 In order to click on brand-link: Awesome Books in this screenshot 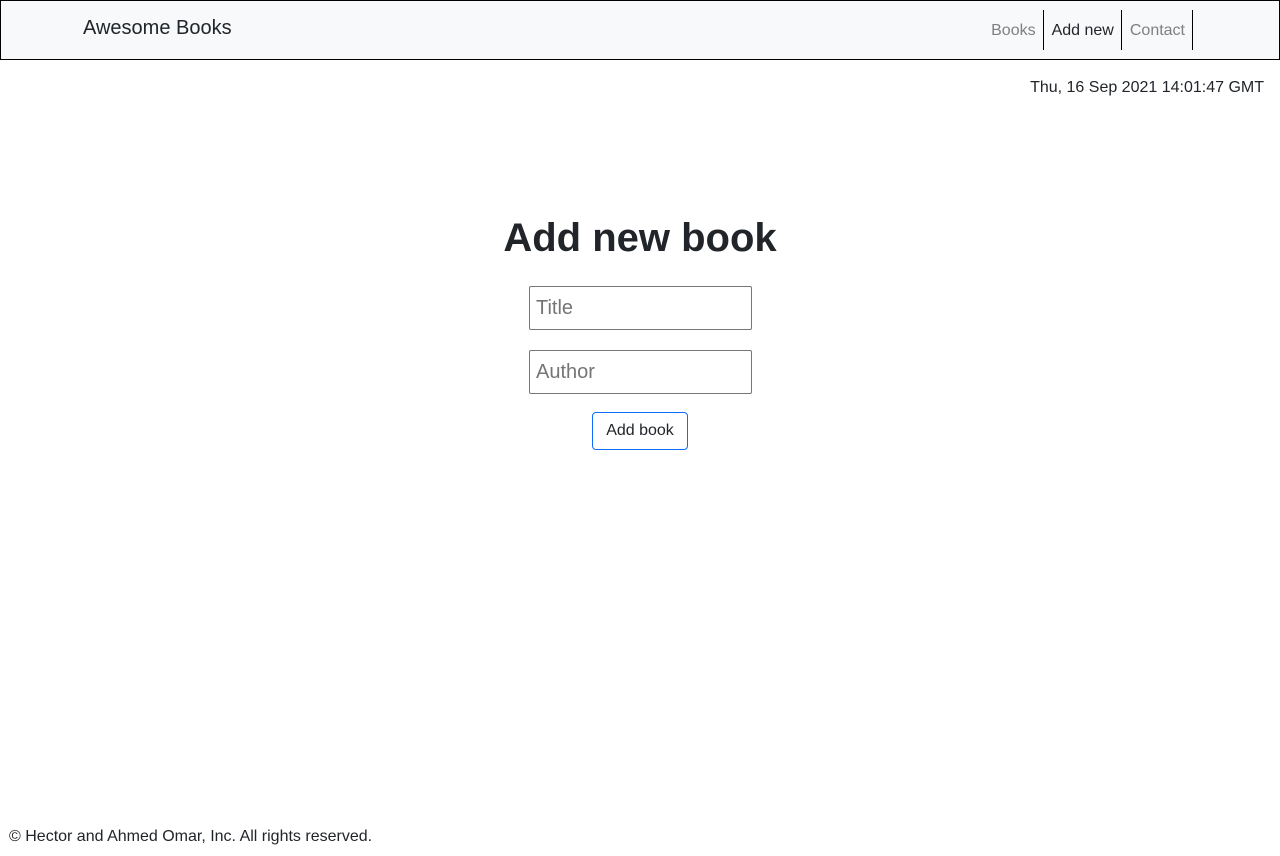, I will do `click(157, 28)`.